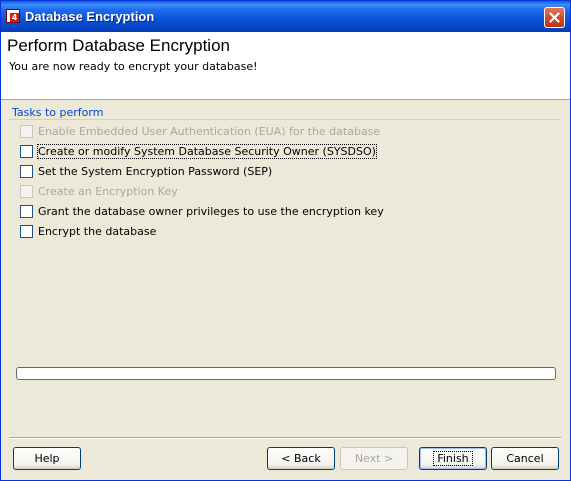 This screenshot has height=481, width=571. What do you see at coordinates (453, 458) in the screenshot?
I see `finish-button: Finish` at bounding box center [453, 458].